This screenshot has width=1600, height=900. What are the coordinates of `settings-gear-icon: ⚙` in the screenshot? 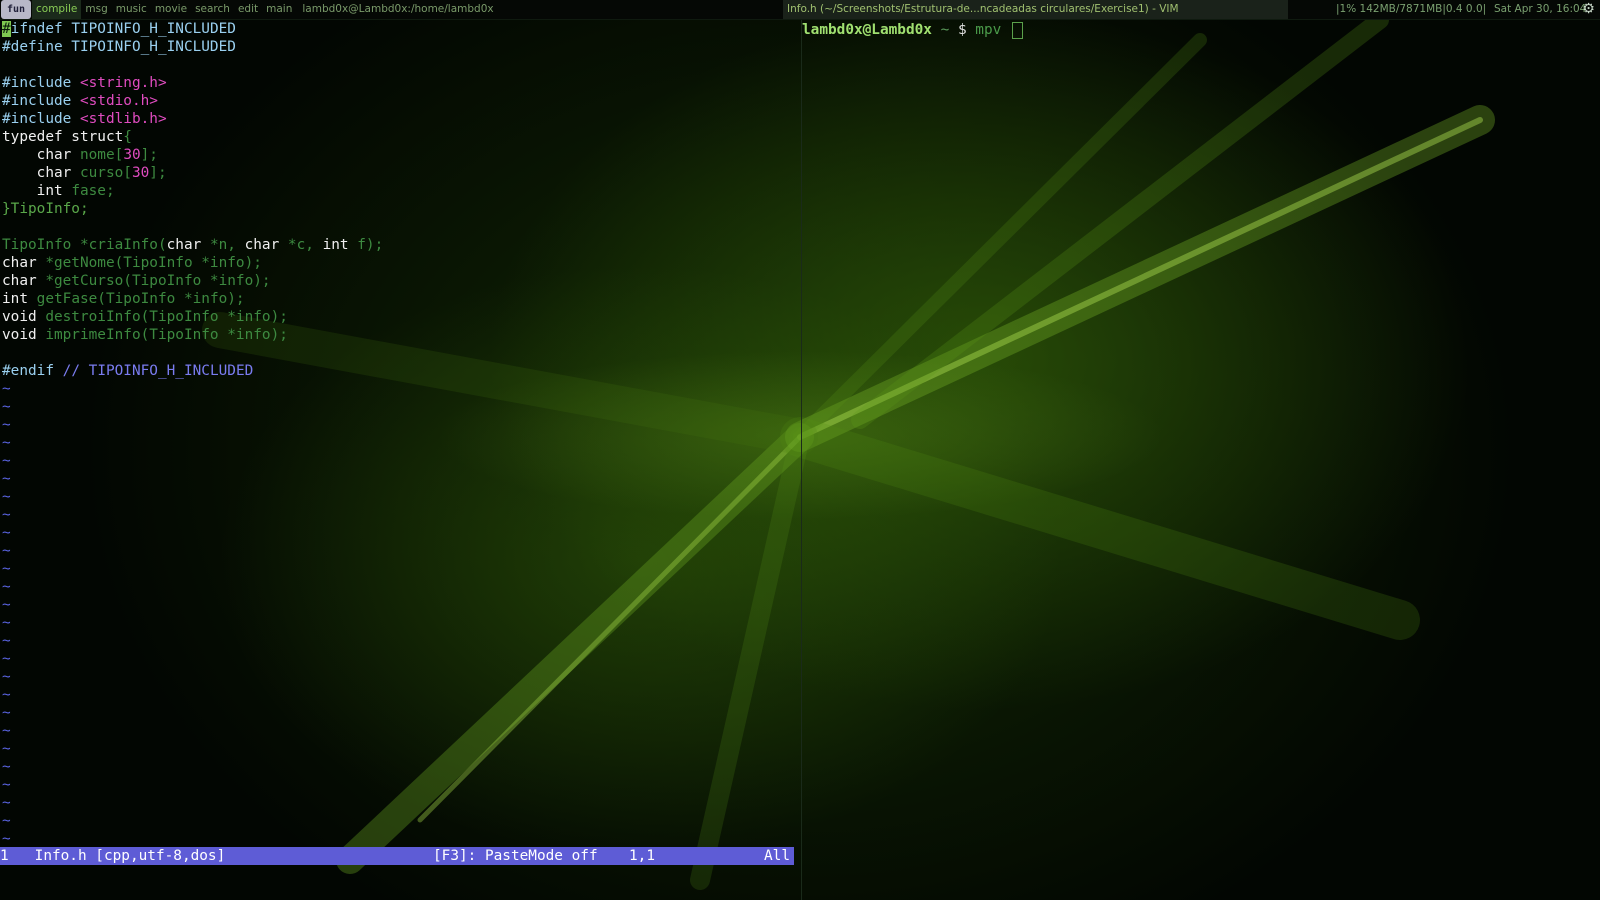 It's located at (1588, 9).